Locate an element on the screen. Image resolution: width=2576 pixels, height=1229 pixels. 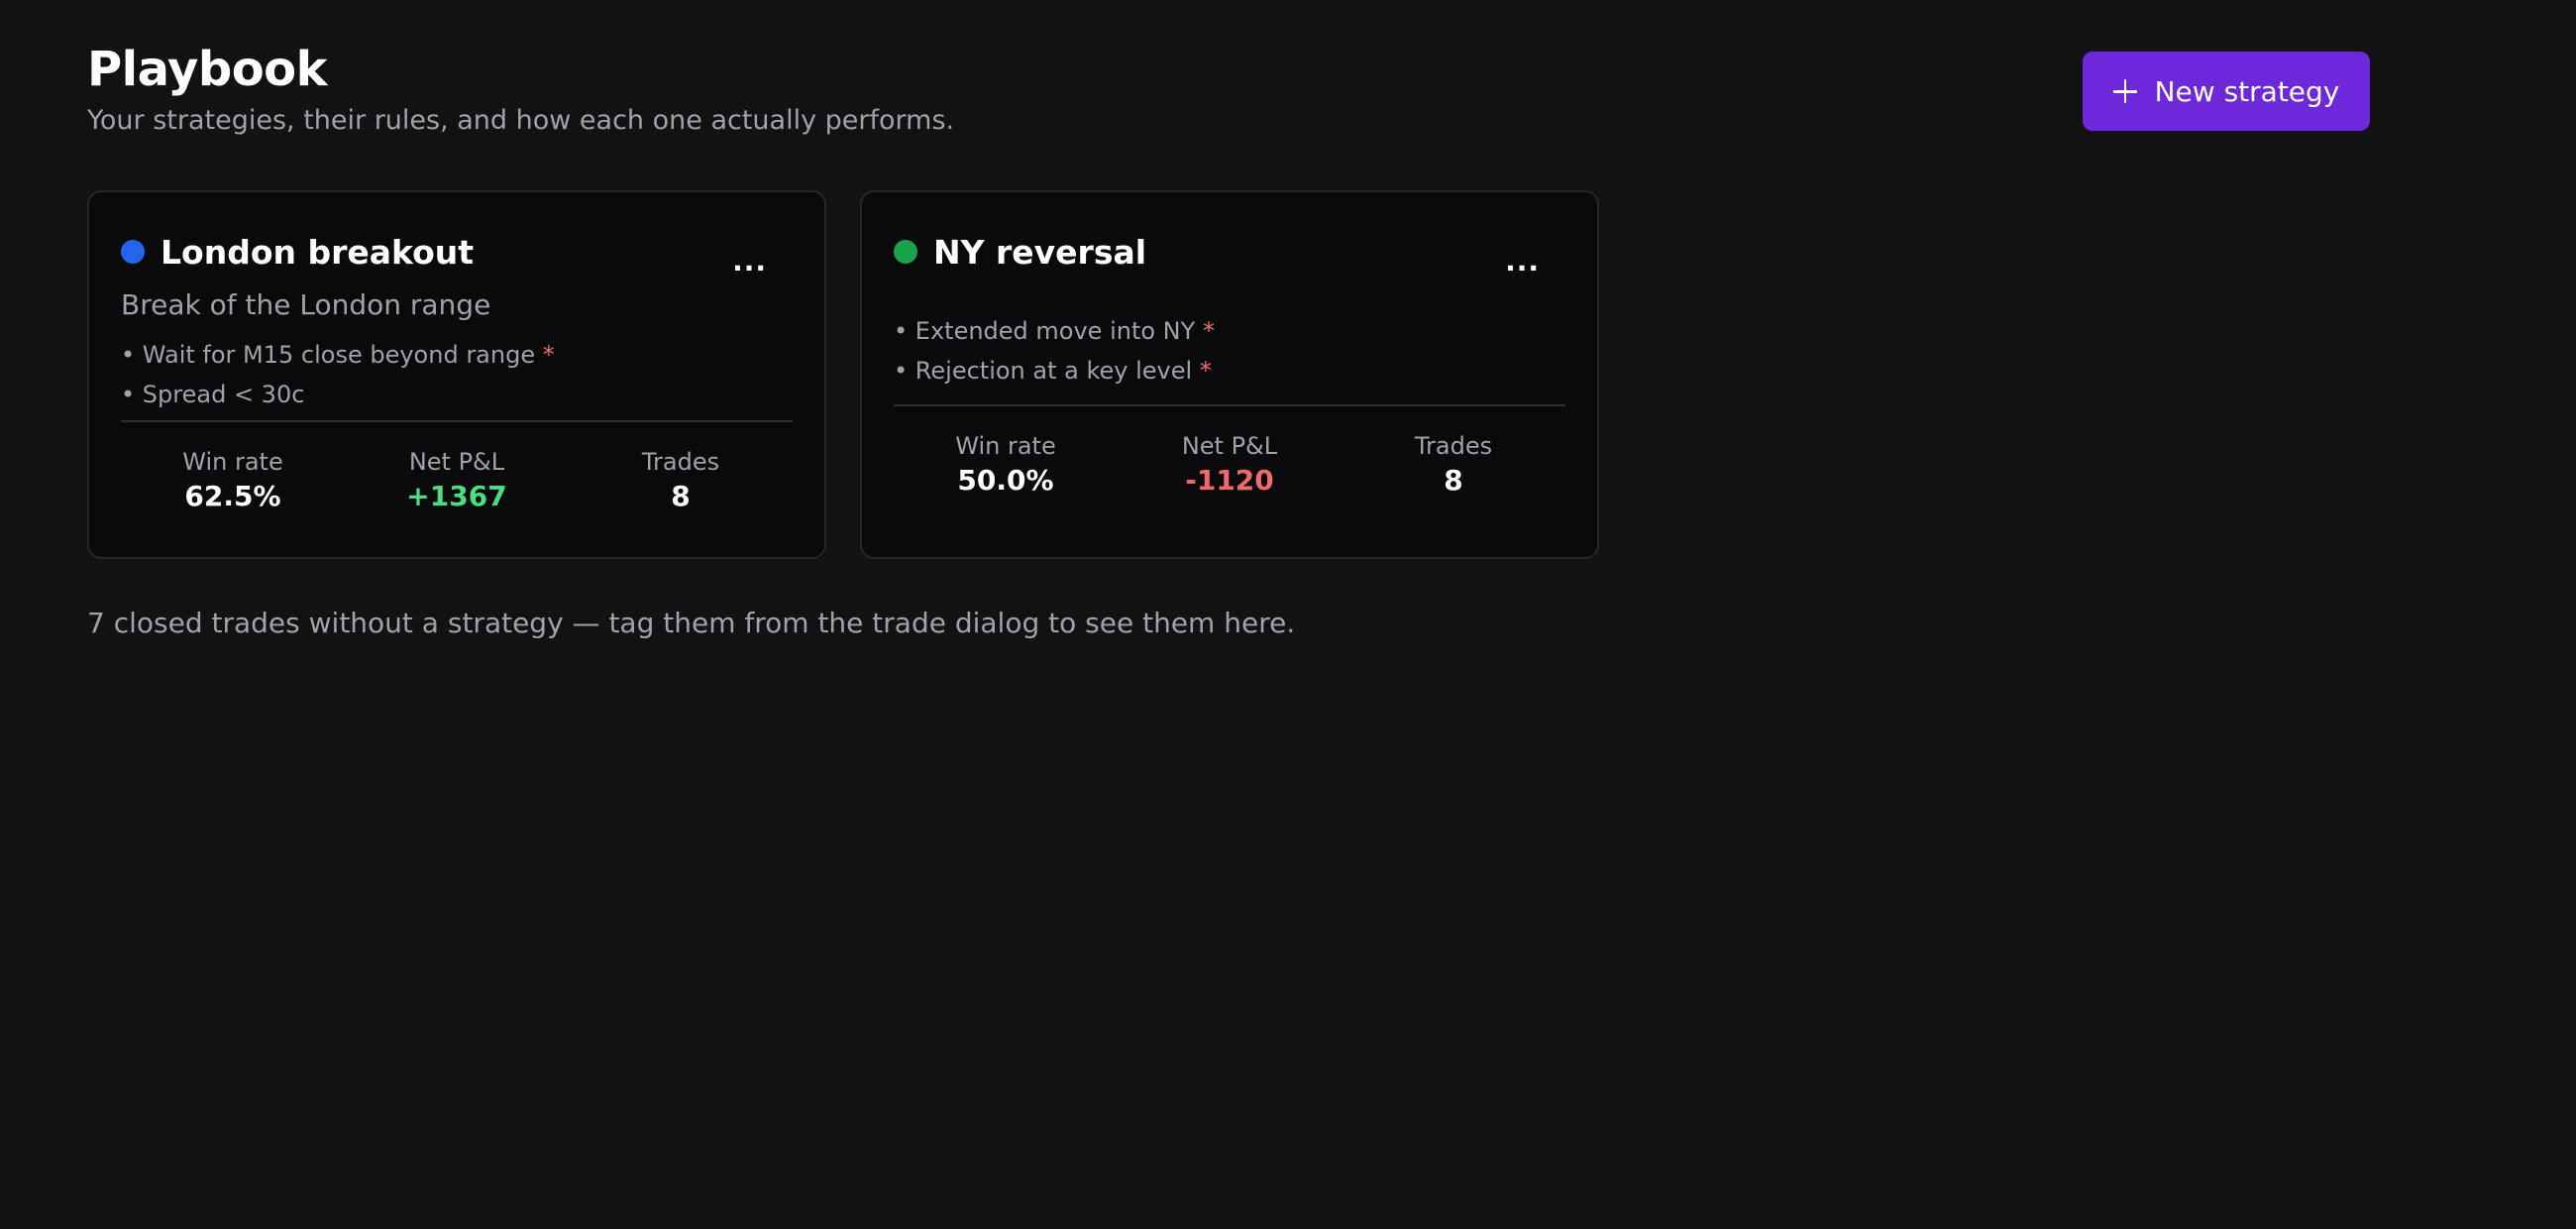
new-strategy-label: New strategy is located at coordinates (2247, 91).